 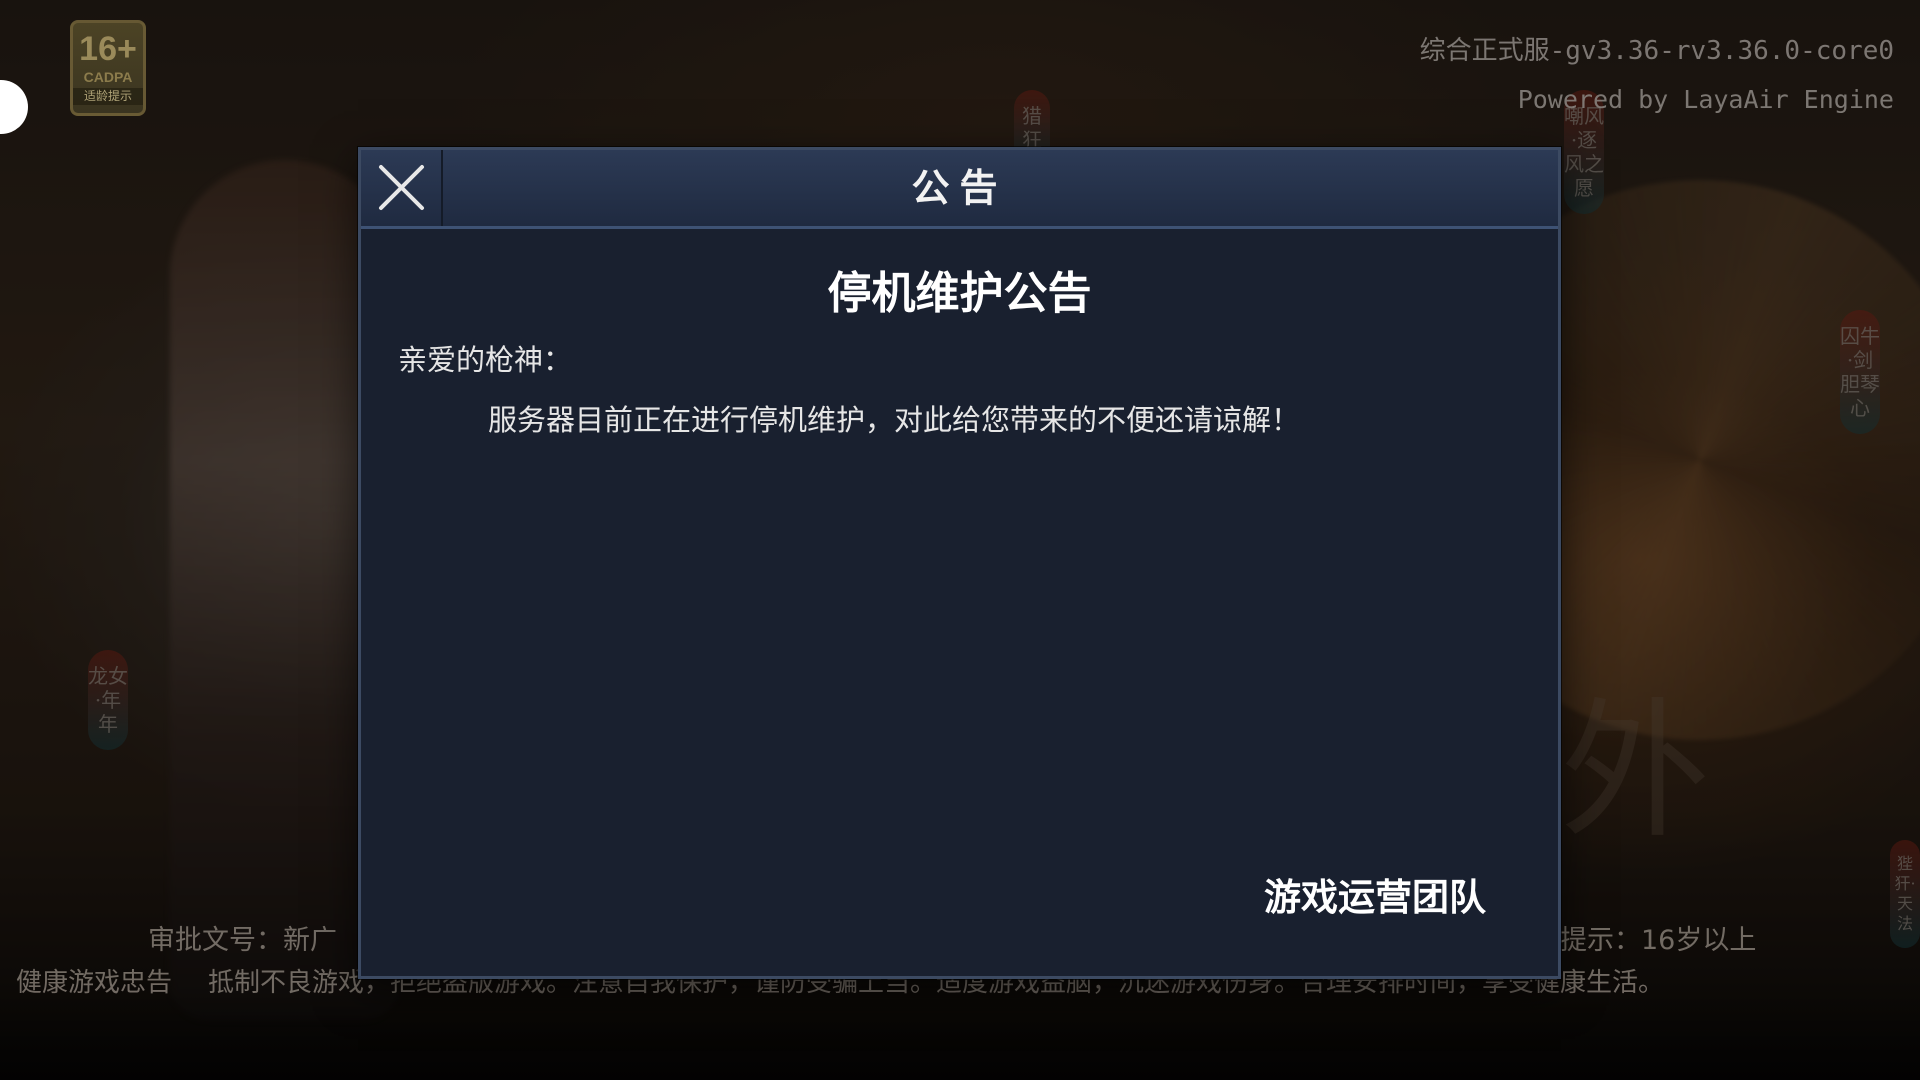 I want to click on notice-heading: 停机维护公告, so click(x=959, y=293).